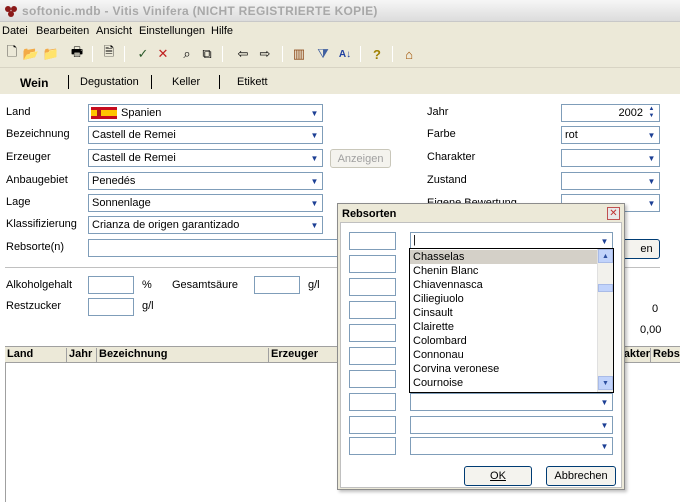 The image size is (680, 502). I want to click on menu-datei: Datei, so click(15, 31).